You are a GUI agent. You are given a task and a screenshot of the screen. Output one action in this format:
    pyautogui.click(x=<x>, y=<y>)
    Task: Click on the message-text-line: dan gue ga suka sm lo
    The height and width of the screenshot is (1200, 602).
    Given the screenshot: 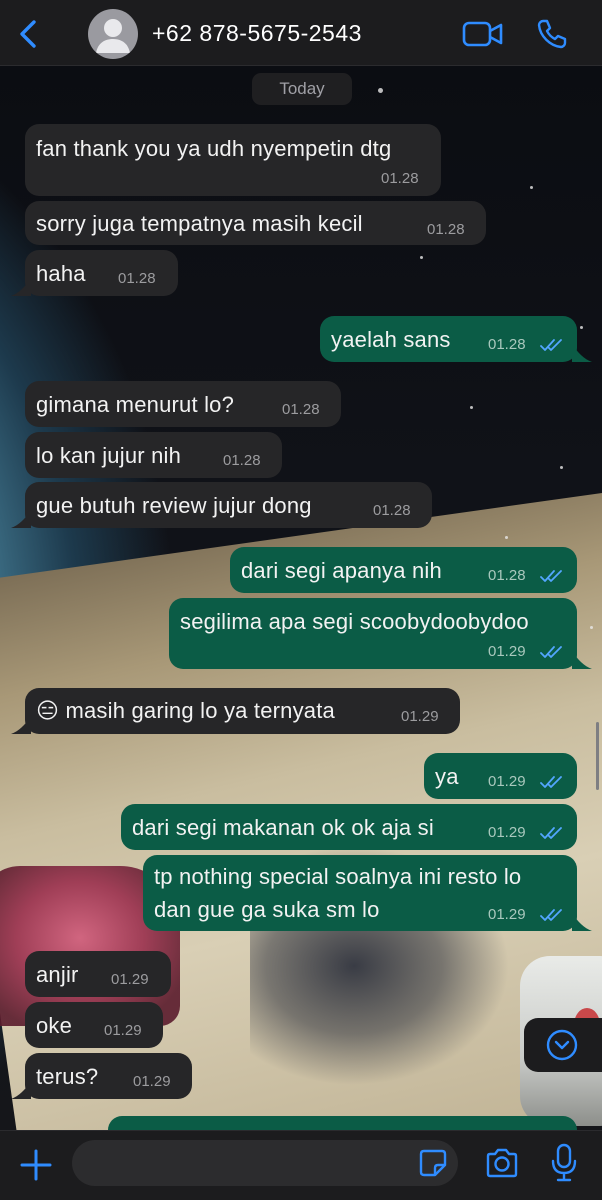 What is the action you would take?
    pyautogui.click(x=267, y=909)
    